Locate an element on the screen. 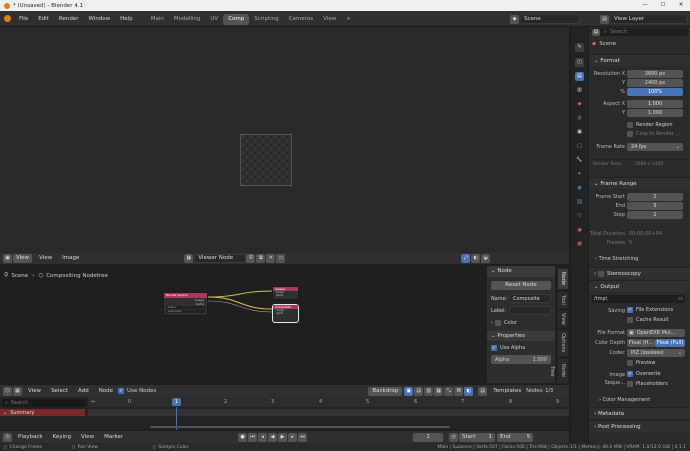  backdrop-channel-g-icon: ▥ is located at coordinates (429, 391).